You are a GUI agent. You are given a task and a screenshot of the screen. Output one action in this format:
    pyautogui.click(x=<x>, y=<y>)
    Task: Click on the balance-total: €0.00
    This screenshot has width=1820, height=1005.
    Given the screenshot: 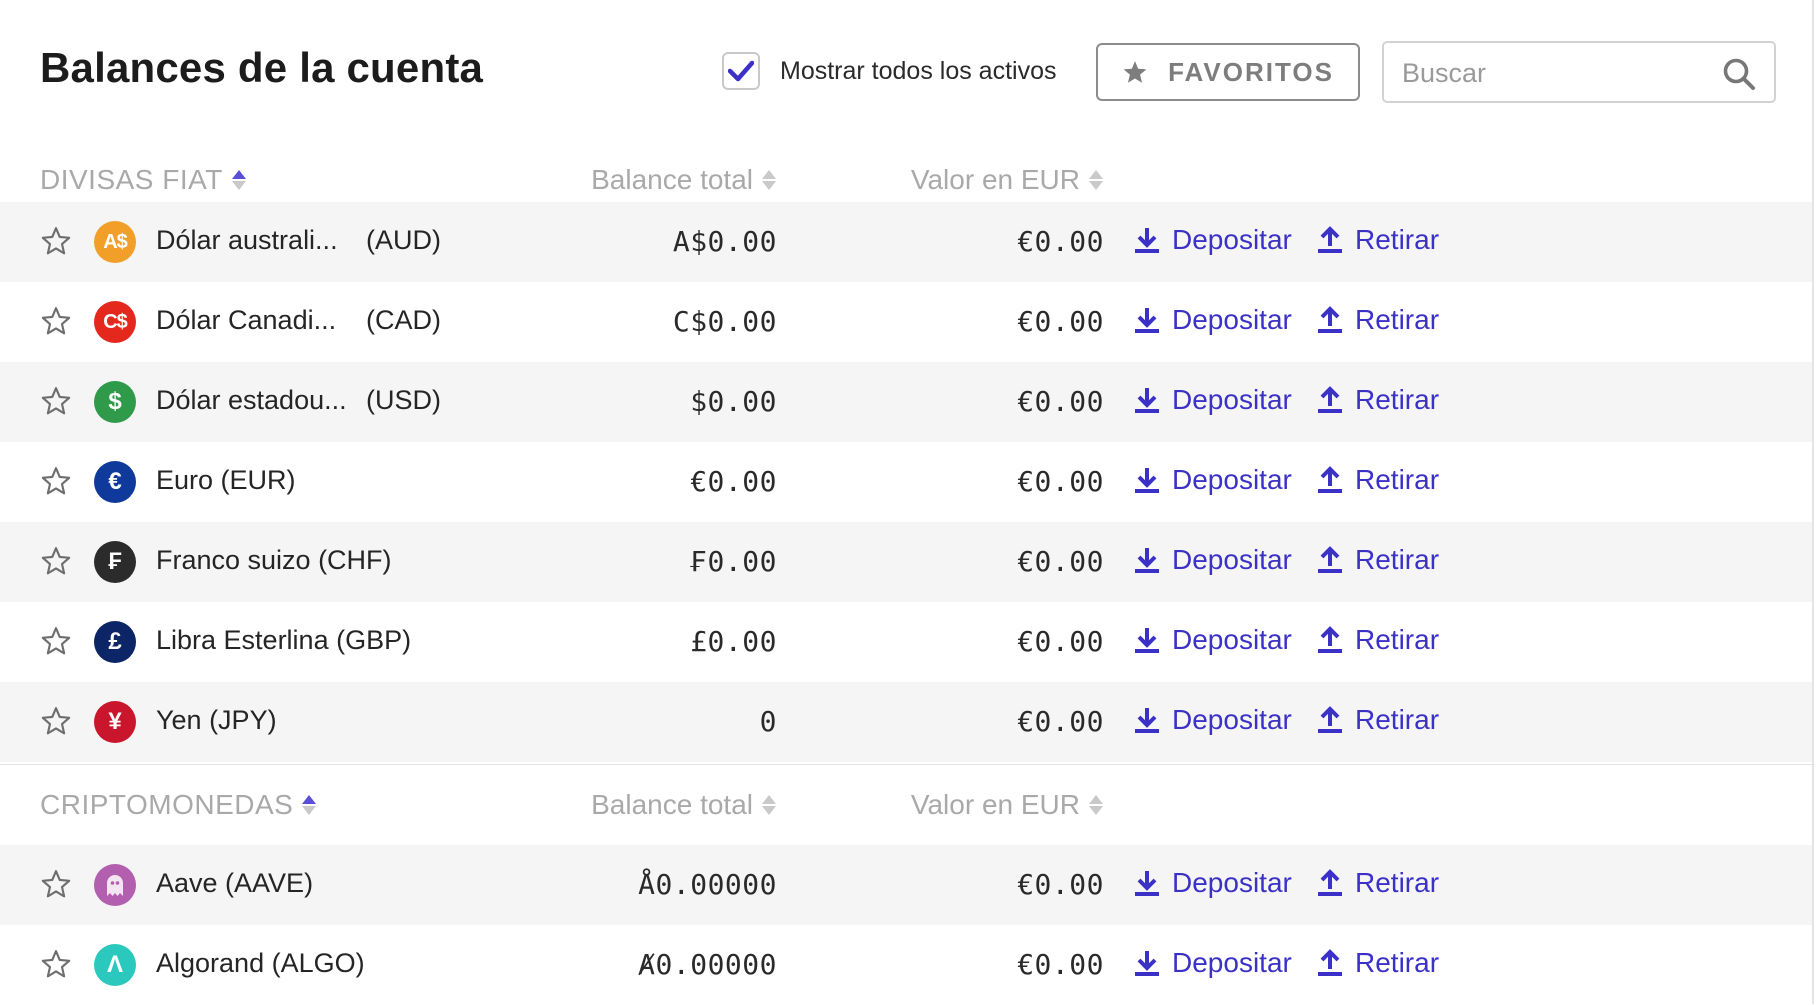 What is the action you would take?
    pyautogui.click(x=733, y=481)
    